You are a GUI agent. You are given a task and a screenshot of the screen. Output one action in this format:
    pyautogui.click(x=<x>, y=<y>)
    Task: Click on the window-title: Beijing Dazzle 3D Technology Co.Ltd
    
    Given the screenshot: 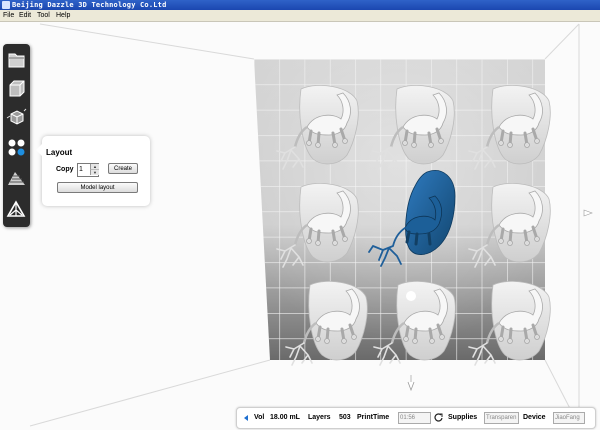 What is the action you would take?
    pyautogui.click(x=89, y=5)
    